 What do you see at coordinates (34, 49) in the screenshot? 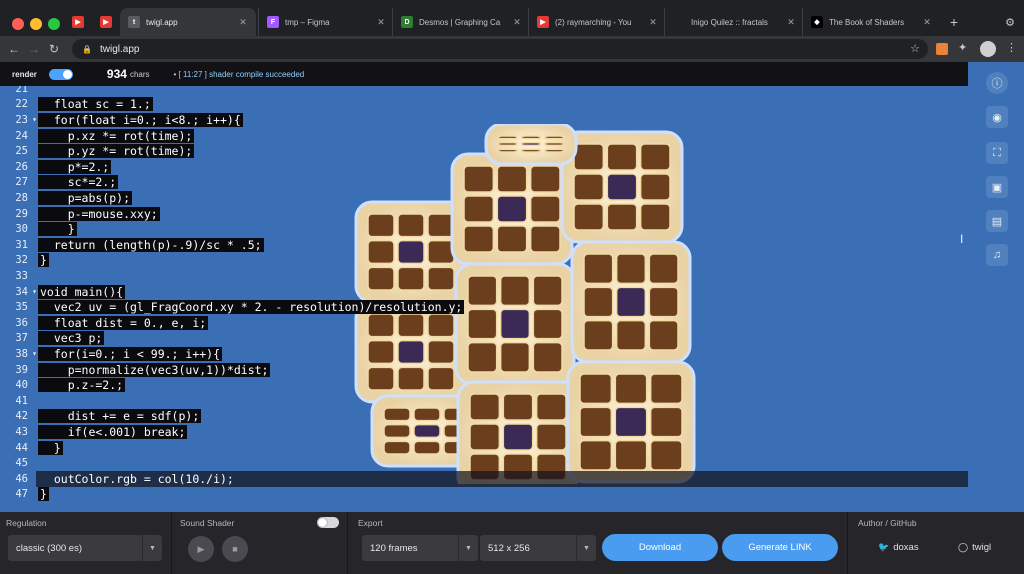
I see `forward-button: →` at bounding box center [34, 49].